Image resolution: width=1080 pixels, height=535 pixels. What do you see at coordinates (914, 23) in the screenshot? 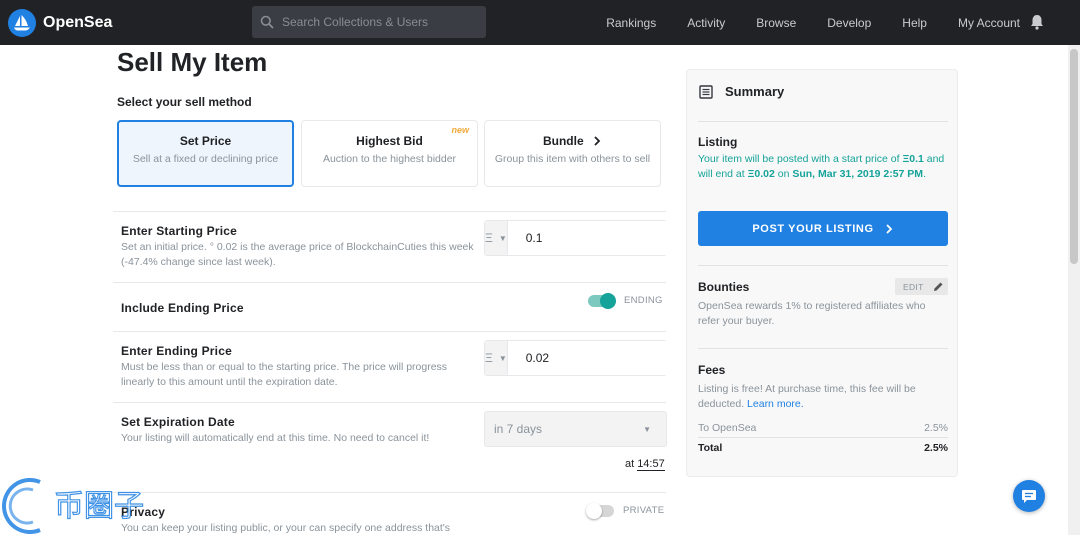
I see `nav-help: Help` at bounding box center [914, 23].